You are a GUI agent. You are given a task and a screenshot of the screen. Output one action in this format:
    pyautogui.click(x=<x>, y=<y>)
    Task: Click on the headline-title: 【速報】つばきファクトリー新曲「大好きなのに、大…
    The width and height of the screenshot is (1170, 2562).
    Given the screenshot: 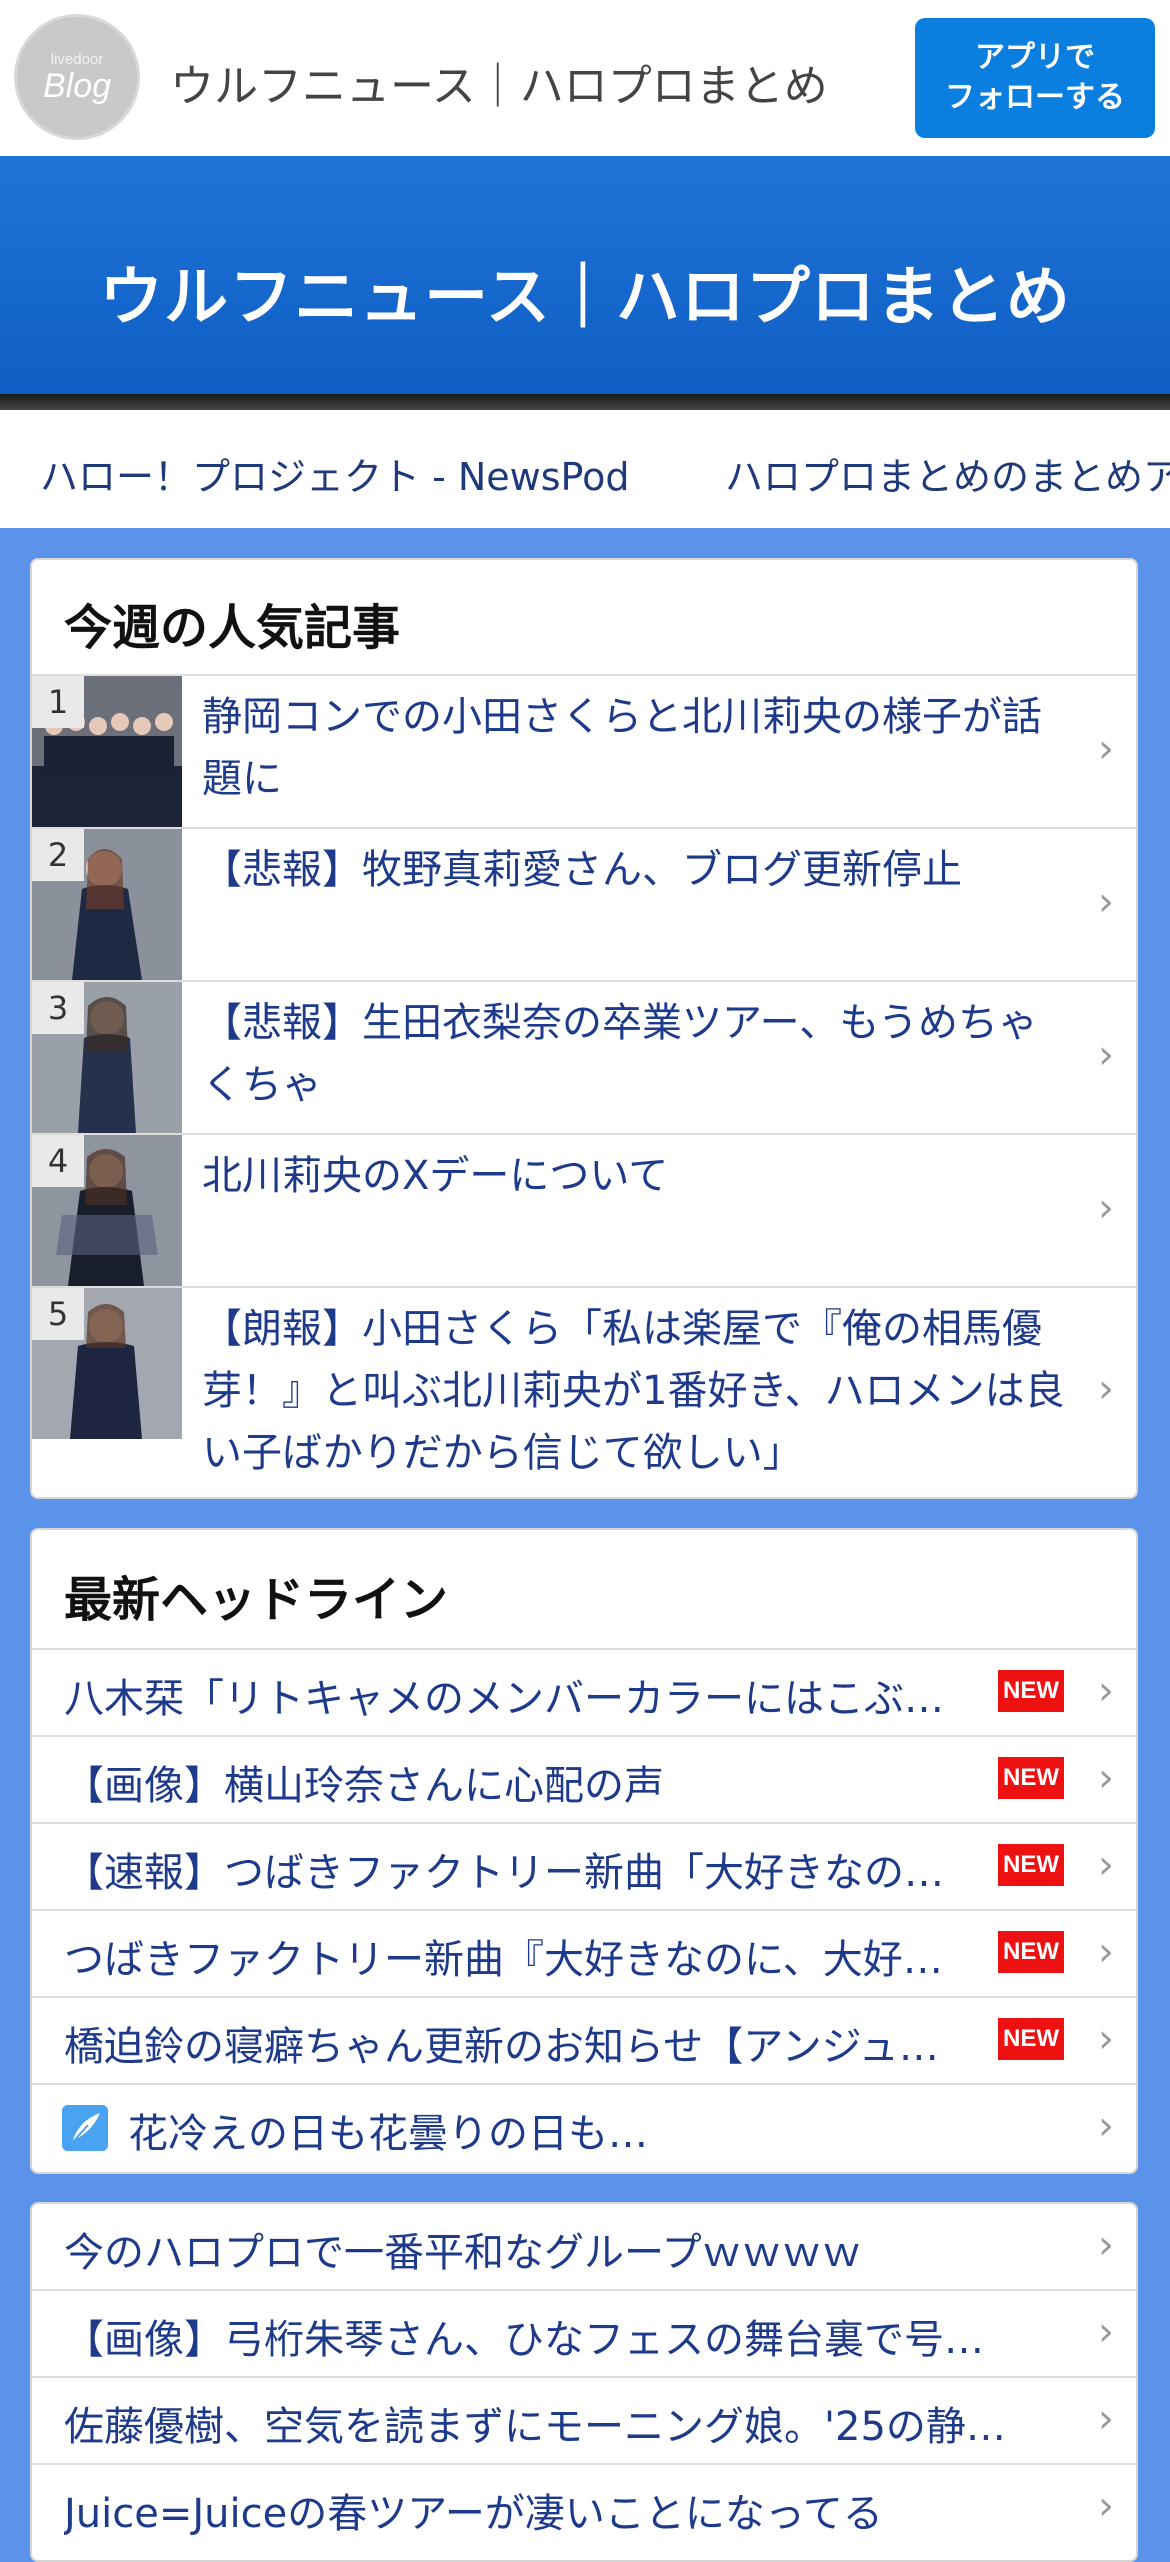 What is the action you would take?
    pyautogui.click(x=514, y=1873)
    